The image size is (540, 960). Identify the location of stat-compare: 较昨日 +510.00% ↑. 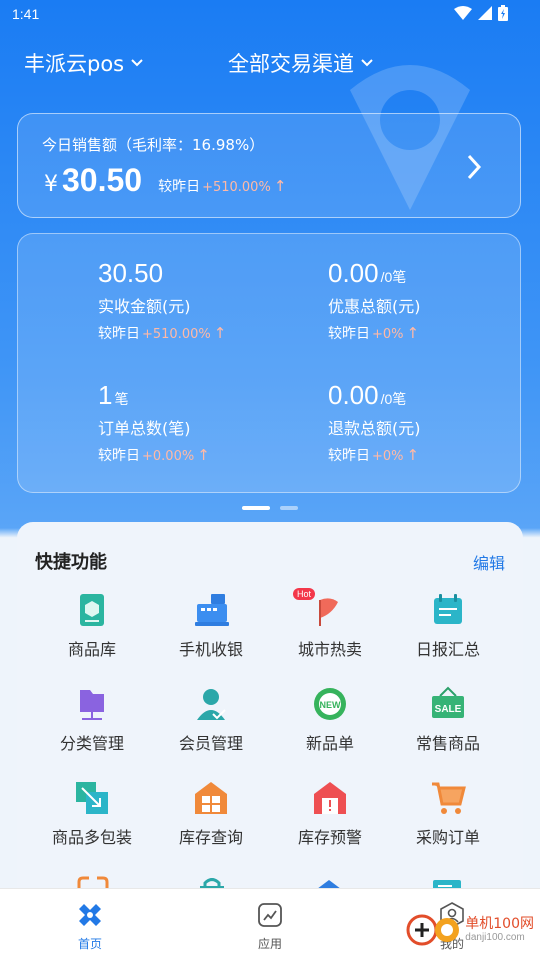
(198, 333).